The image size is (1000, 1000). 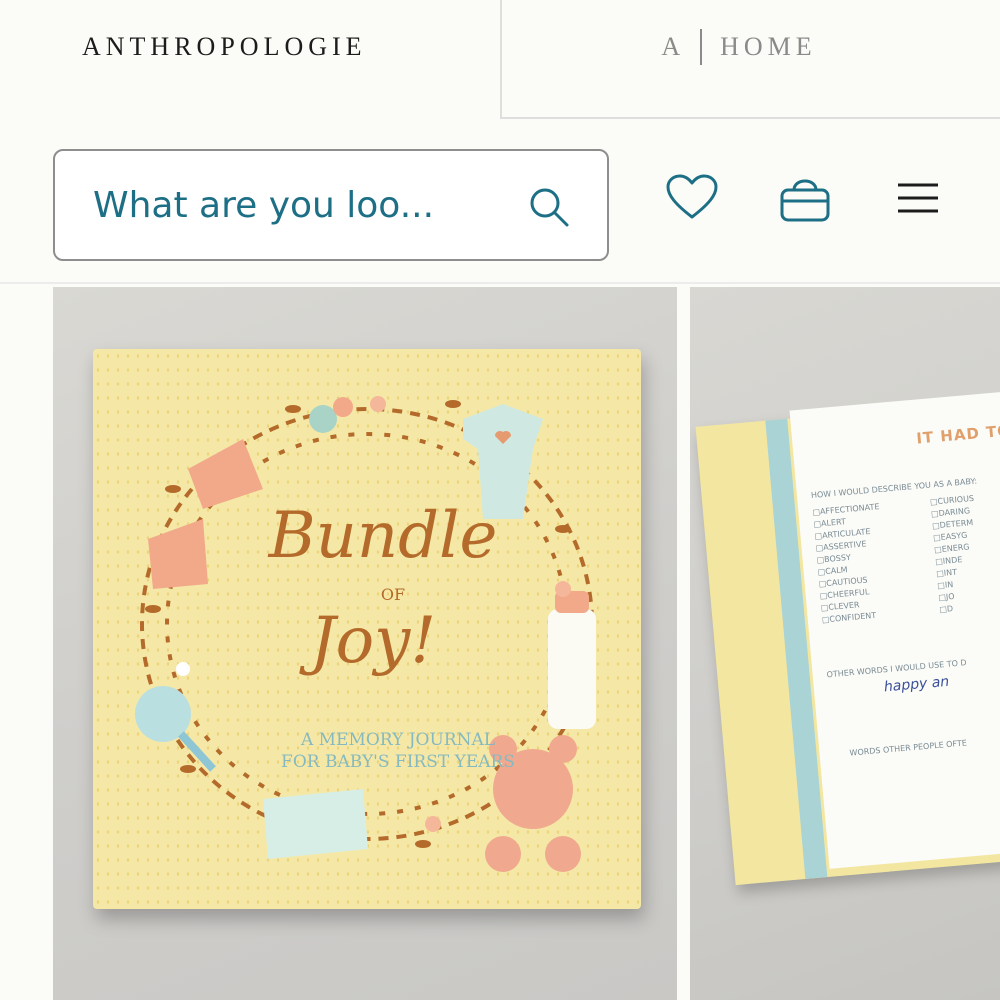 I want to click on home-logo: A HOME, so click(x=739, y=46).